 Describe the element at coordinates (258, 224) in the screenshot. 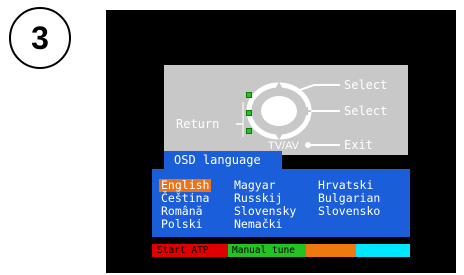

I see `language-option: Nemački` at that location.